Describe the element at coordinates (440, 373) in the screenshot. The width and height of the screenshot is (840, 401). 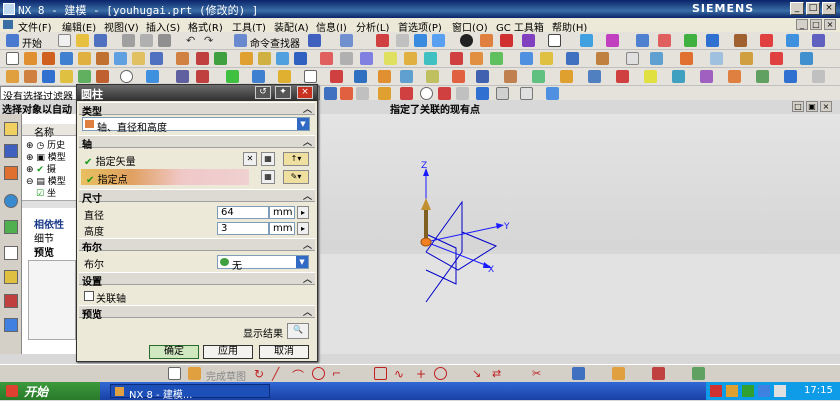
I see `sketch-ellipse-icon` at that location.